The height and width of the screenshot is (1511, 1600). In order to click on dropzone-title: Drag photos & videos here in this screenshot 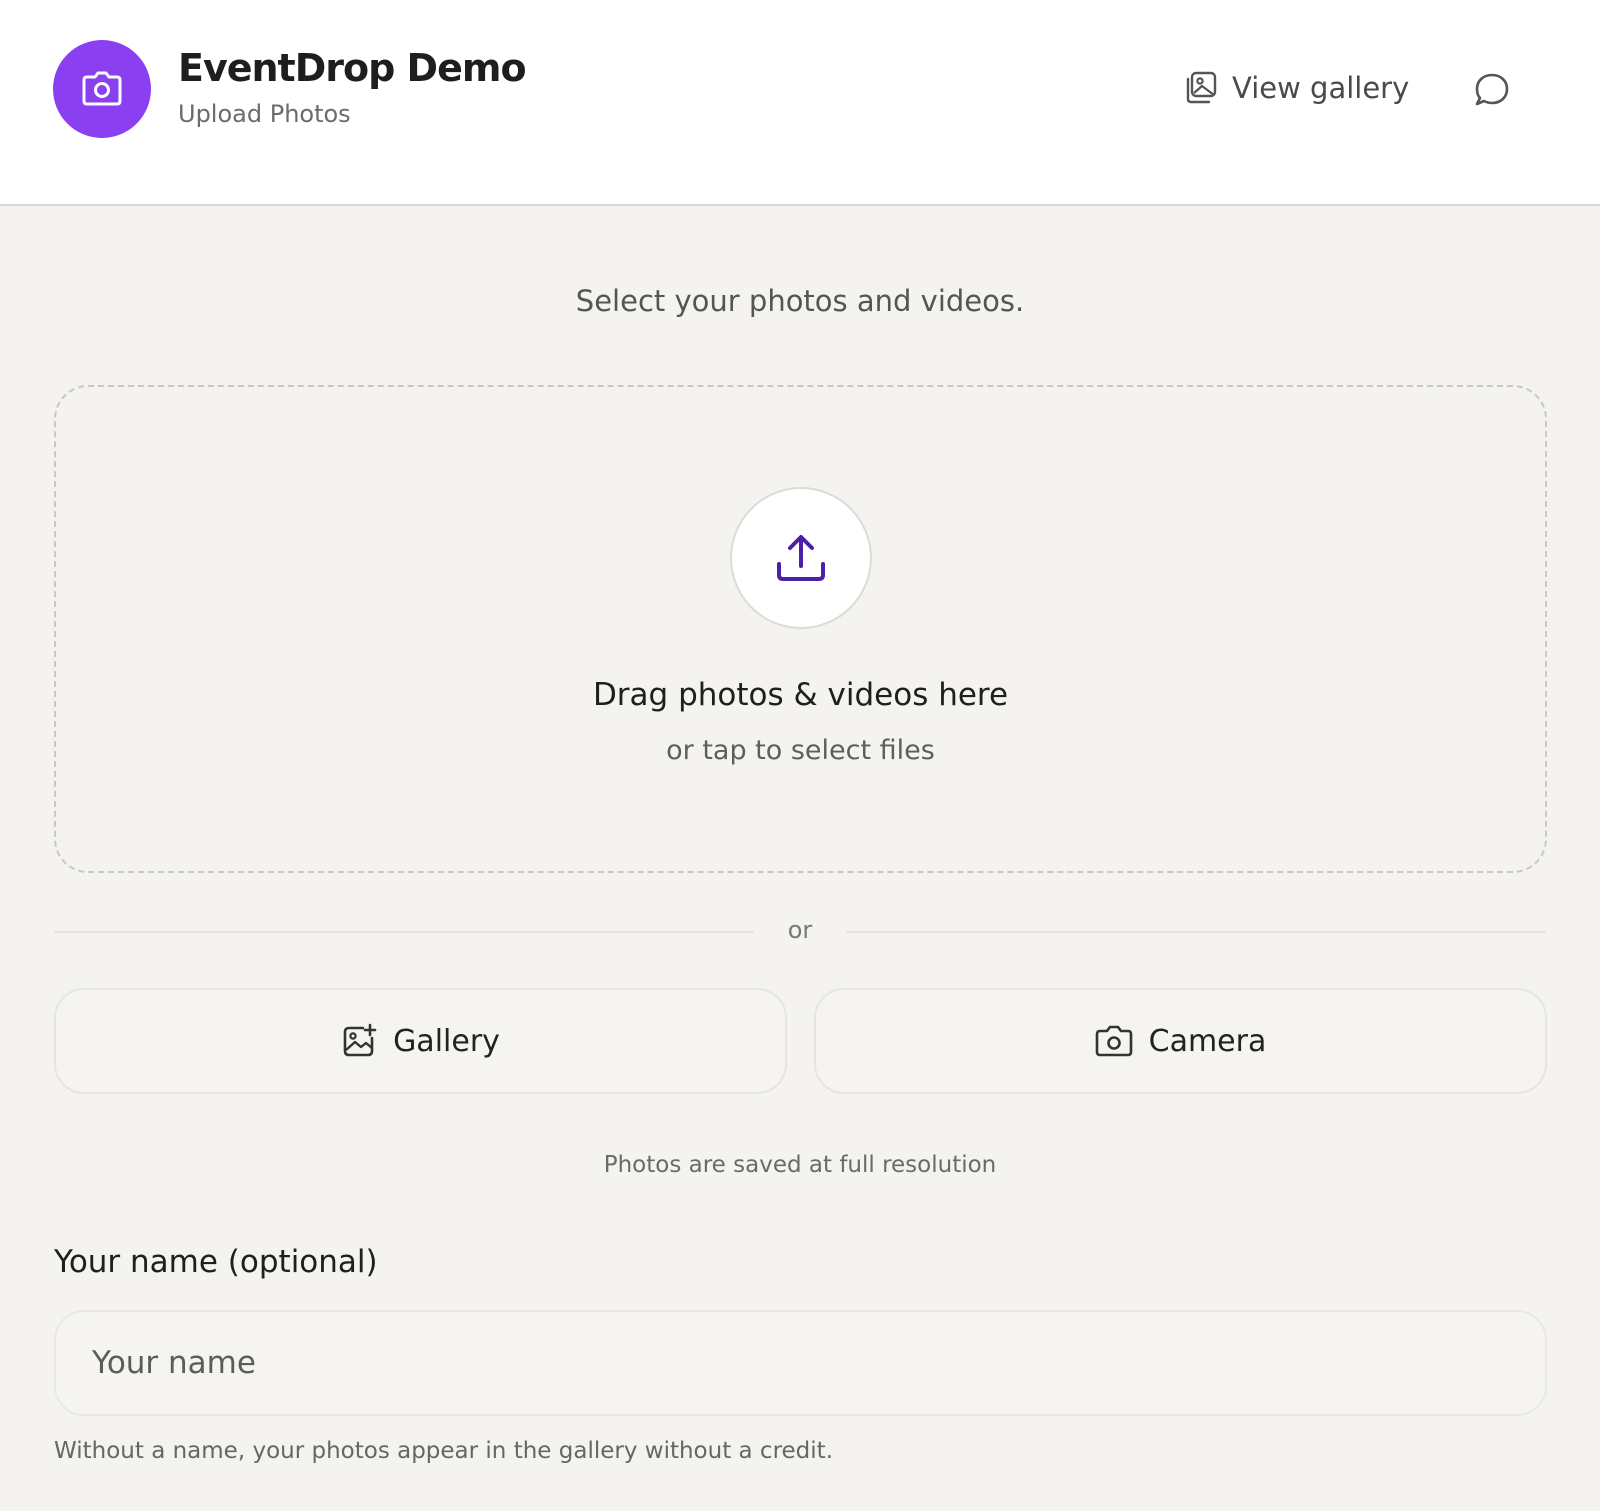, I will do `click(800, 695)`.